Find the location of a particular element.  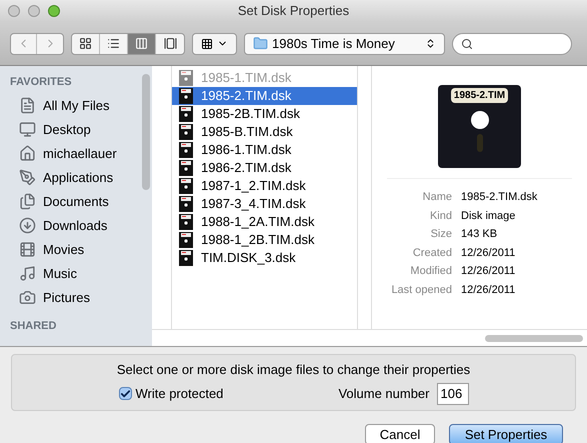

info-value: 143 KB is located at coordinates (479, 234).